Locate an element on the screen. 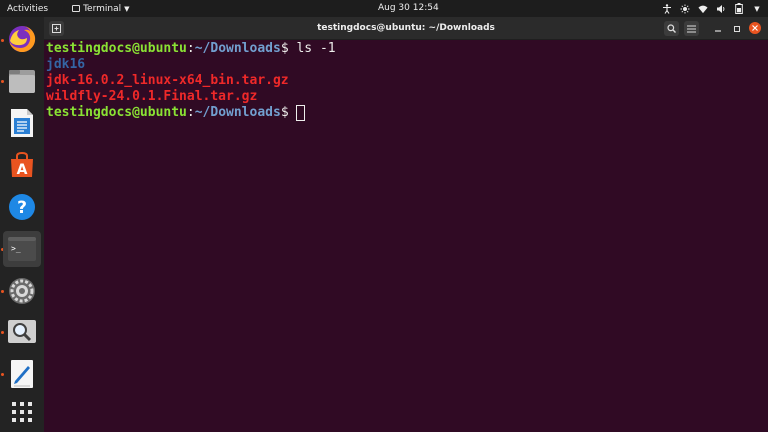 The width and height of the screenshot is (768, 432). dock-files is located at coordinates (22, 81).